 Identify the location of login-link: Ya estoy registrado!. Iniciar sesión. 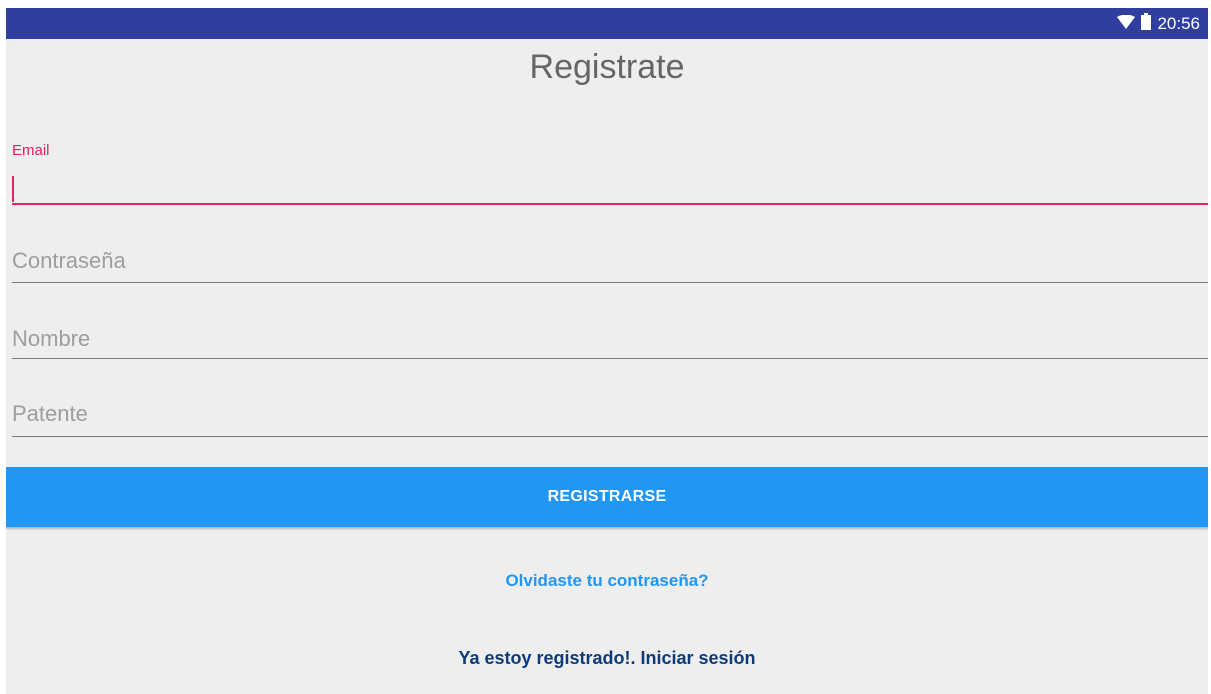
(607, 658).